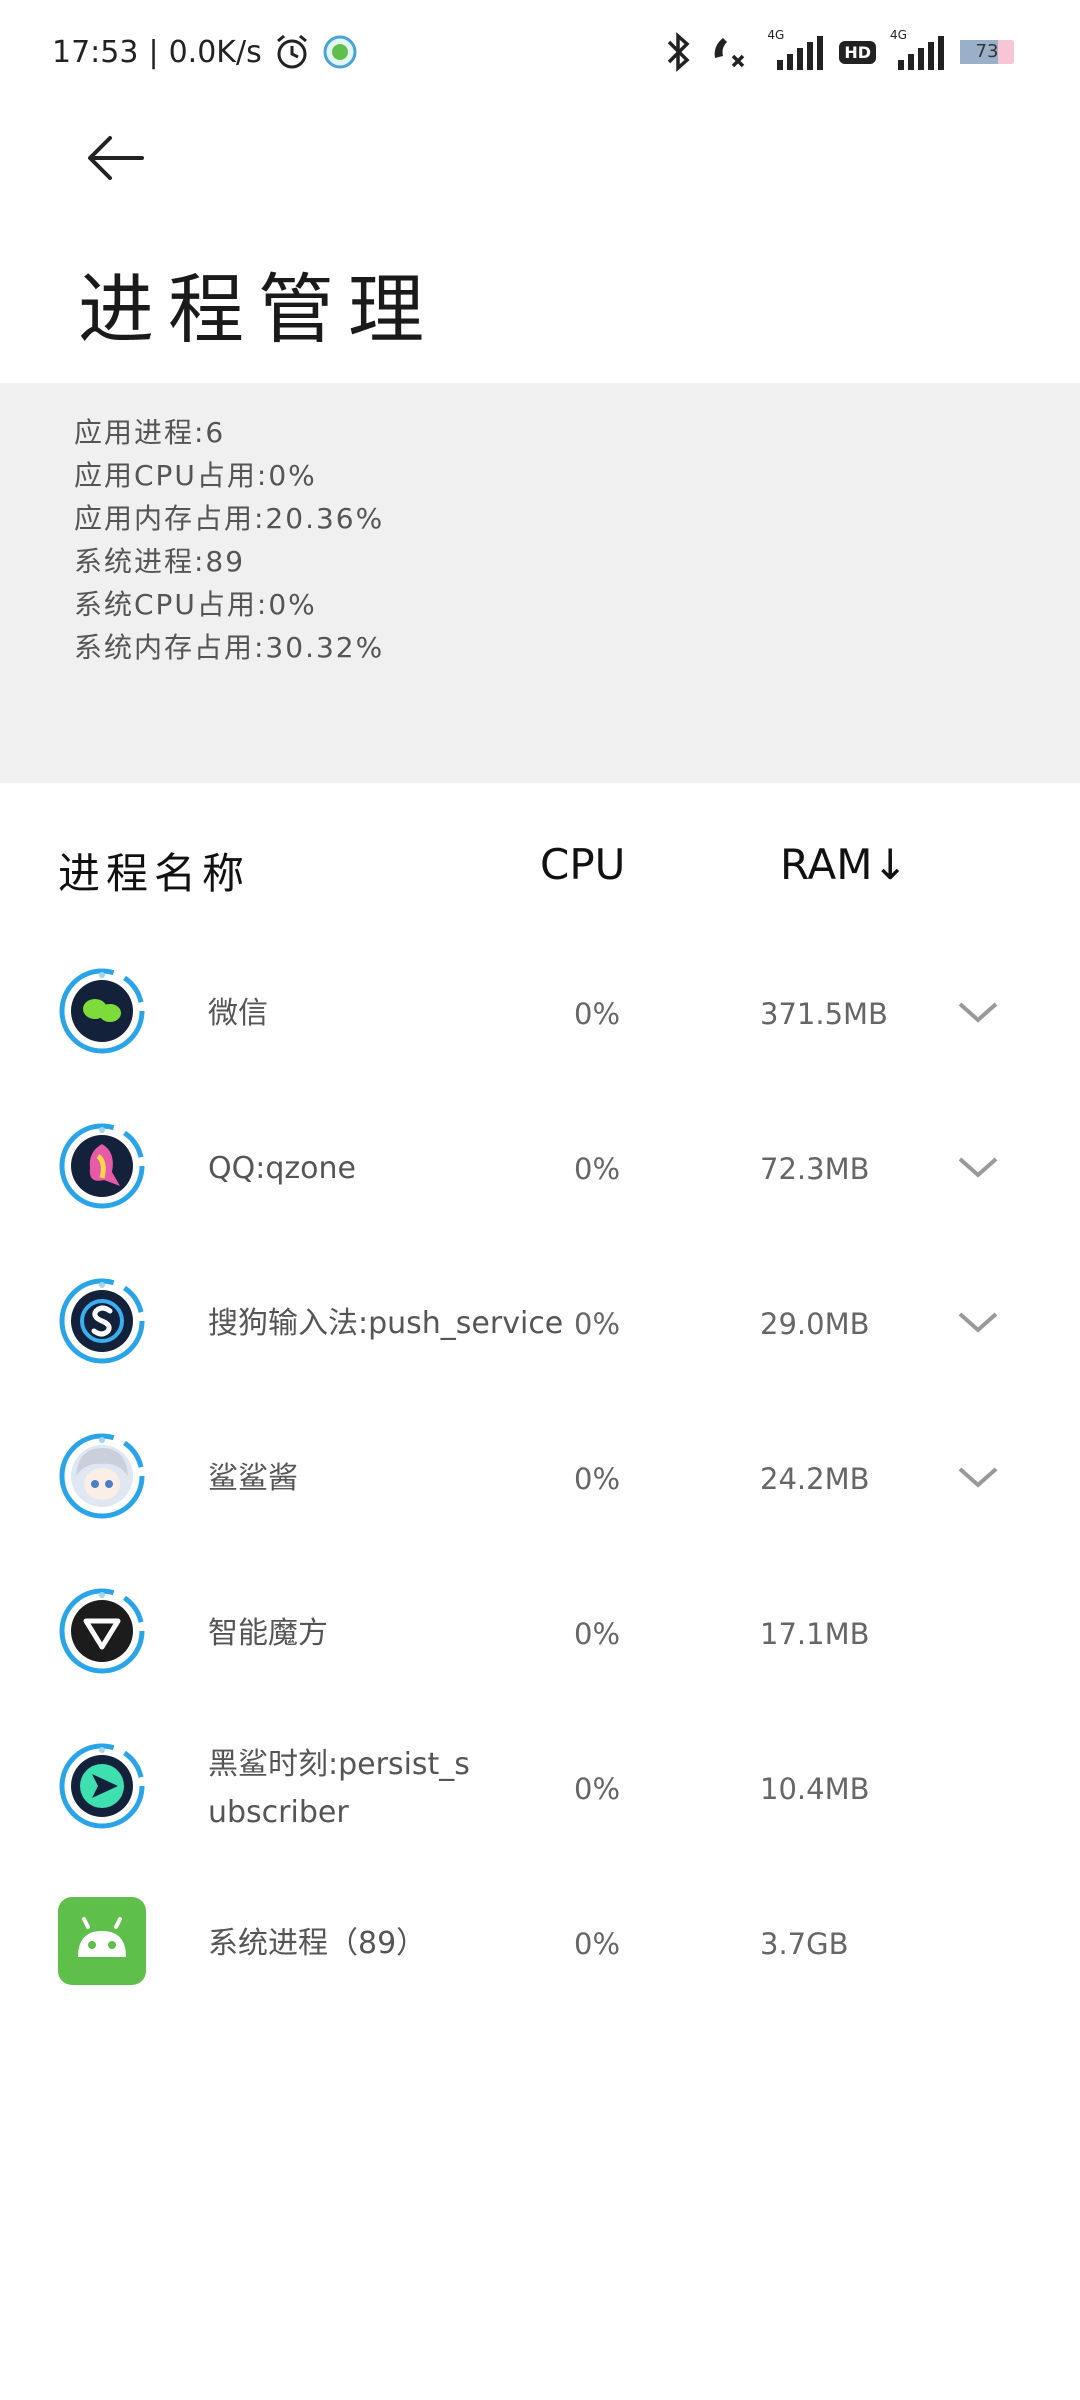 The image size is (1080, 2400). What do you see at coordinates (282, 1168) in the screenshot?
I see `process-name: QQ:qzone` at bounding box center [282, 1168].